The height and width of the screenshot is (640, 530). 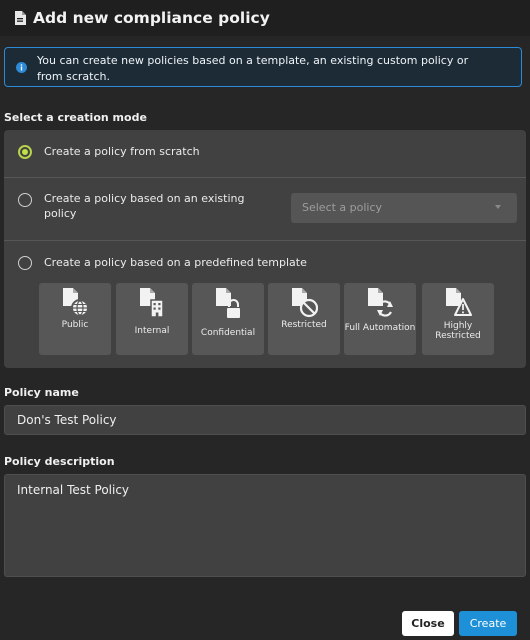 I want to click on document-ban-icon, so click(x=305, y=303).